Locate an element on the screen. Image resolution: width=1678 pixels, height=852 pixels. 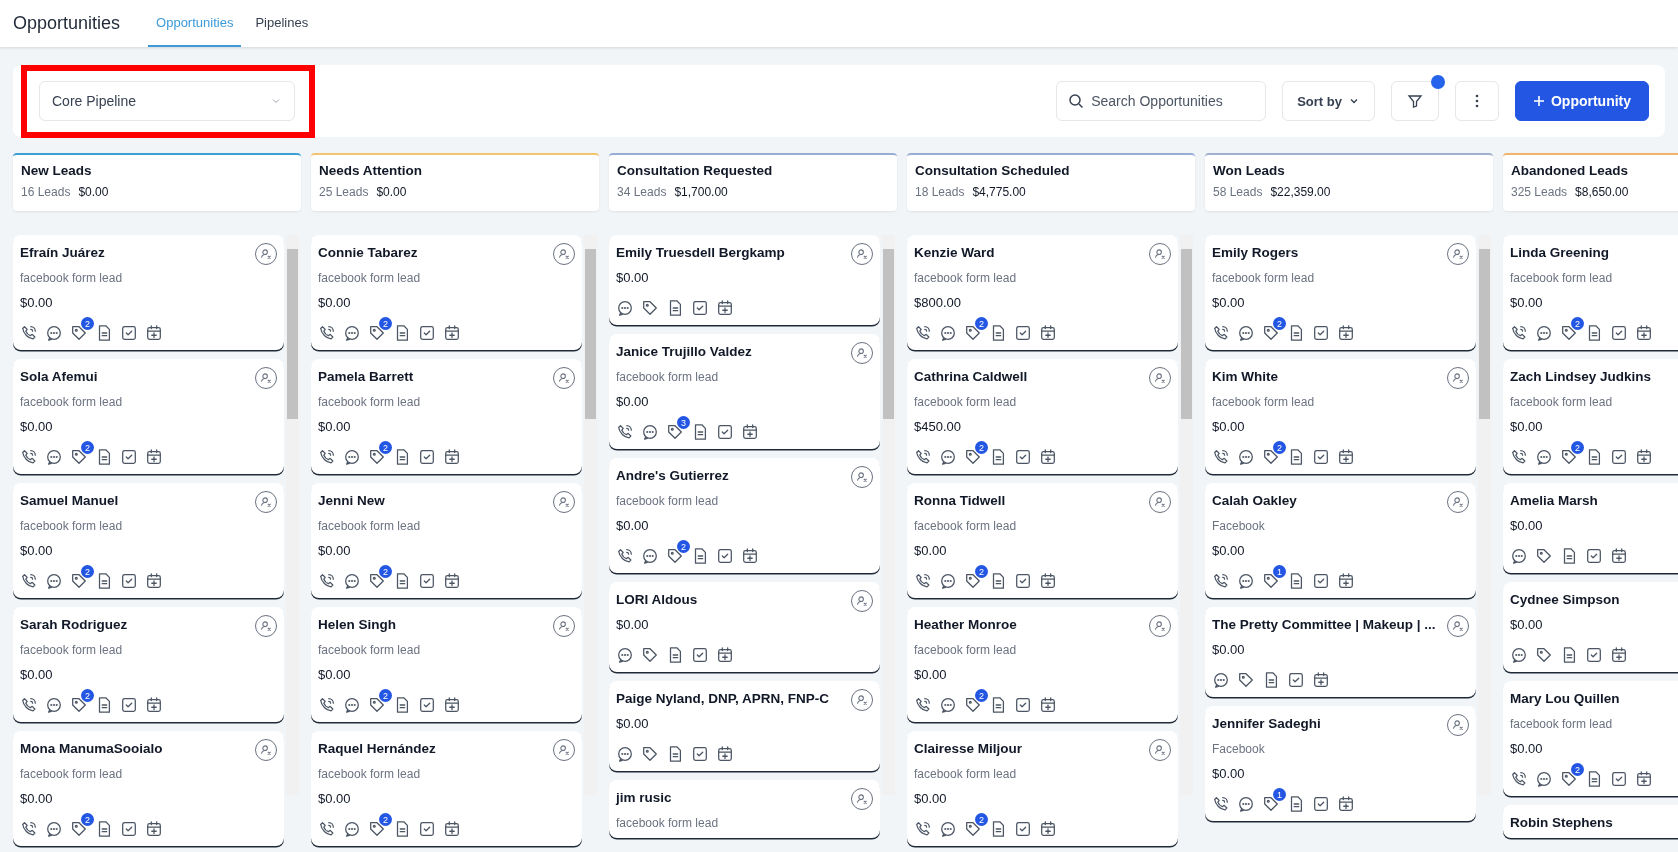
opportunity-card: Mary Lou Quillen facebook form lead $0.00 2 is located at coordinates (1590, 738).